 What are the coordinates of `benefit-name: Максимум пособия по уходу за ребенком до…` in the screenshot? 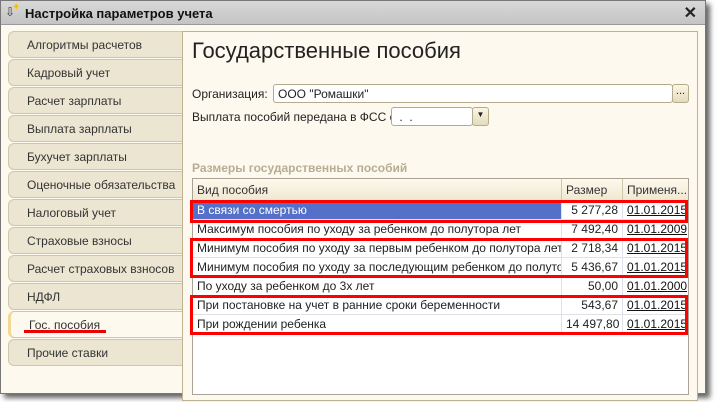 It's located at (377, 229).